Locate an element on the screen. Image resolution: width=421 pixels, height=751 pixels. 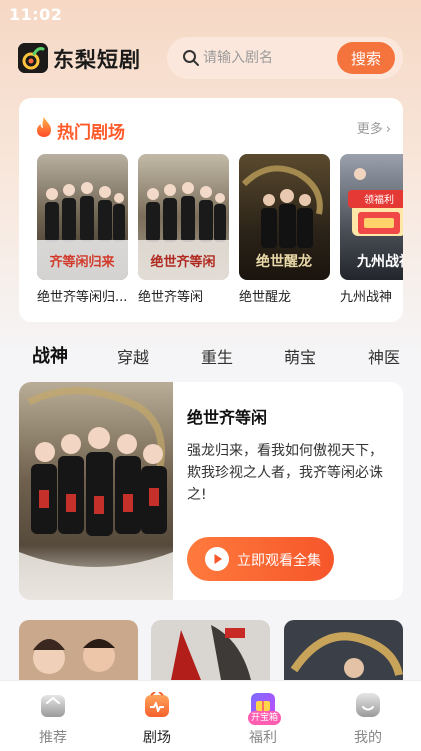
nav-recommend: 推荐 is located at coordinates (53, 716).